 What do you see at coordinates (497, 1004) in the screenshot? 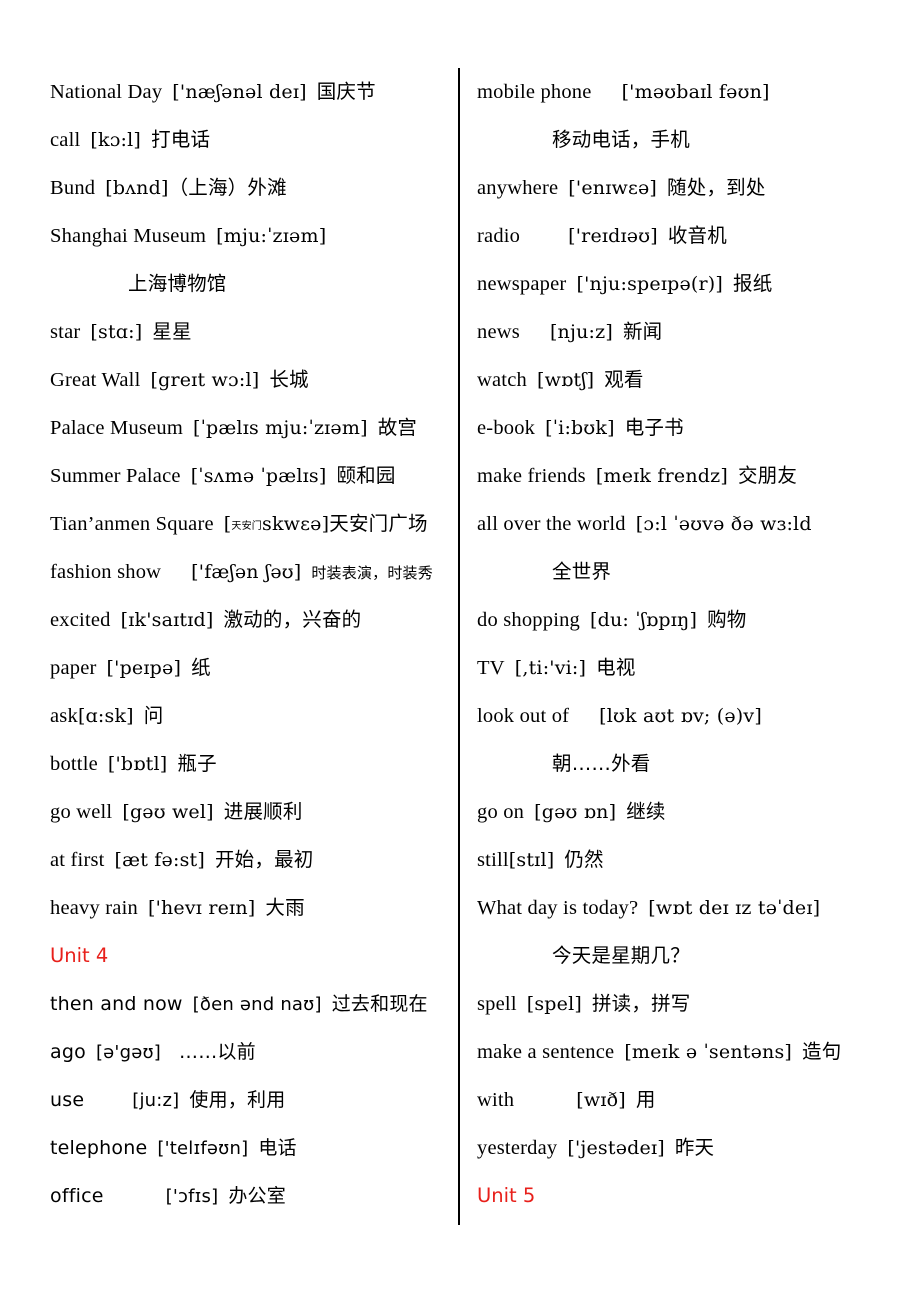
I see `headword: spell` at bounding box center [497, 1004].